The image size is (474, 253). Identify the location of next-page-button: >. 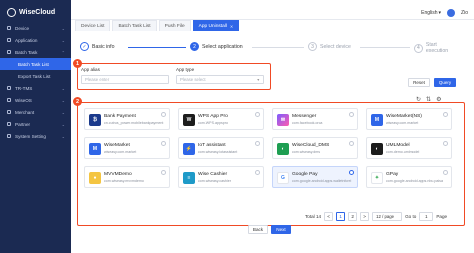
(365, 216).